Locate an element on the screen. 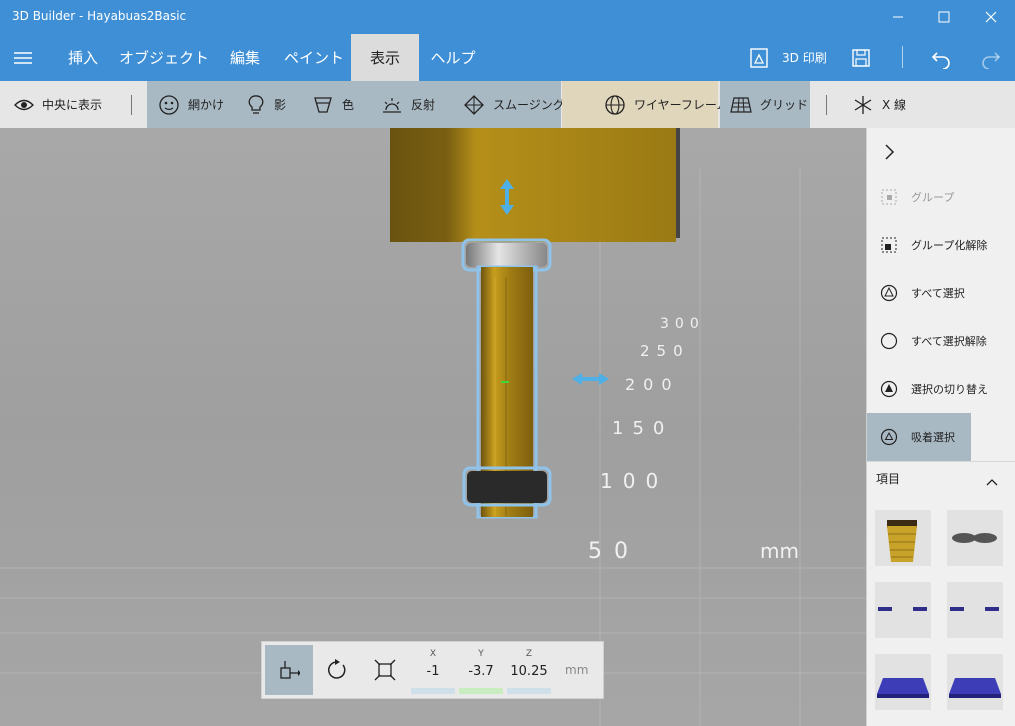 This screenshot has height=726, width=1015. ungroup-icon is located at coordinates (889, 245).